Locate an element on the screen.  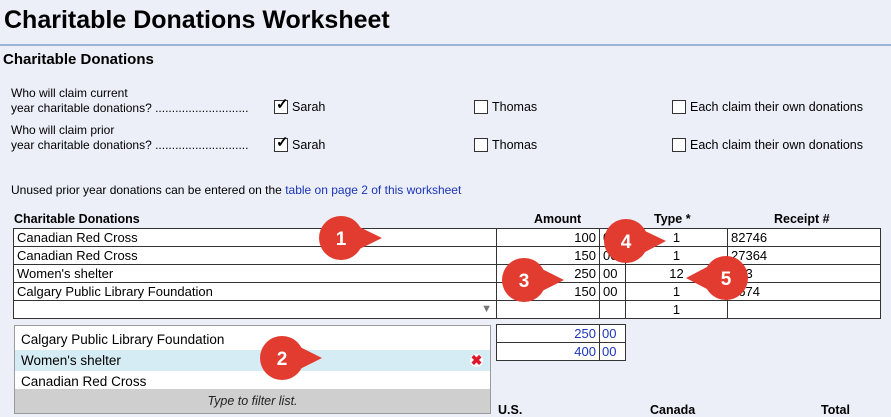
receipt-cell is located at coordinates (804, 309).